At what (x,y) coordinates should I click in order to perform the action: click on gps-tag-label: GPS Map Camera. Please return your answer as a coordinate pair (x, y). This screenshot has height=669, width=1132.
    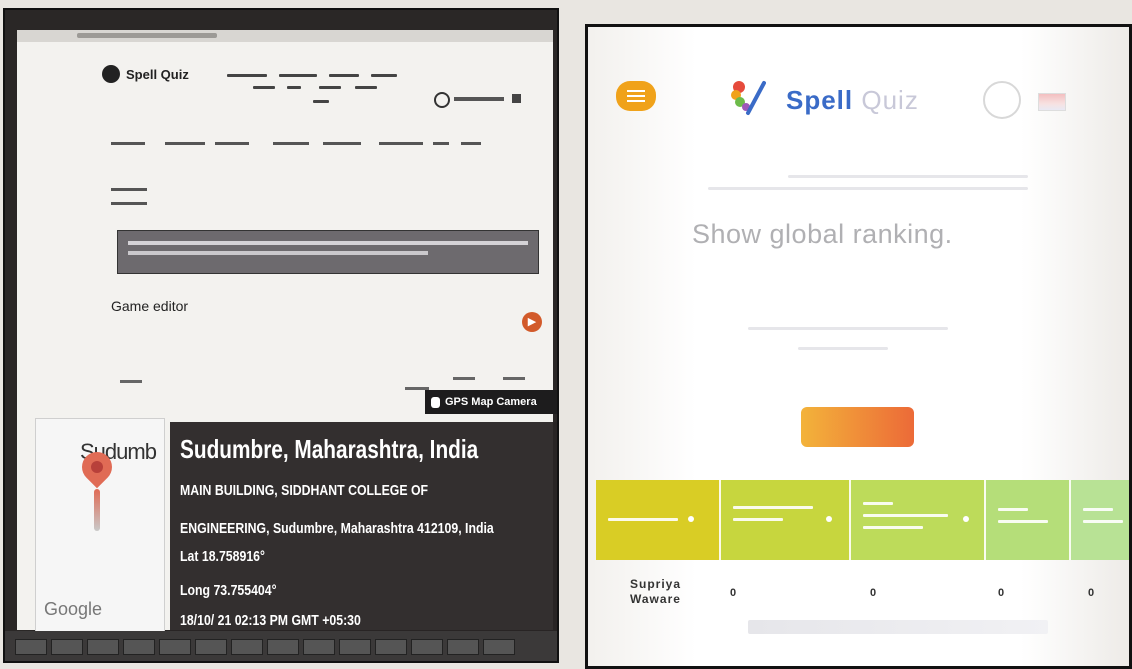
    Looking at the image, I should click on (491, 402).